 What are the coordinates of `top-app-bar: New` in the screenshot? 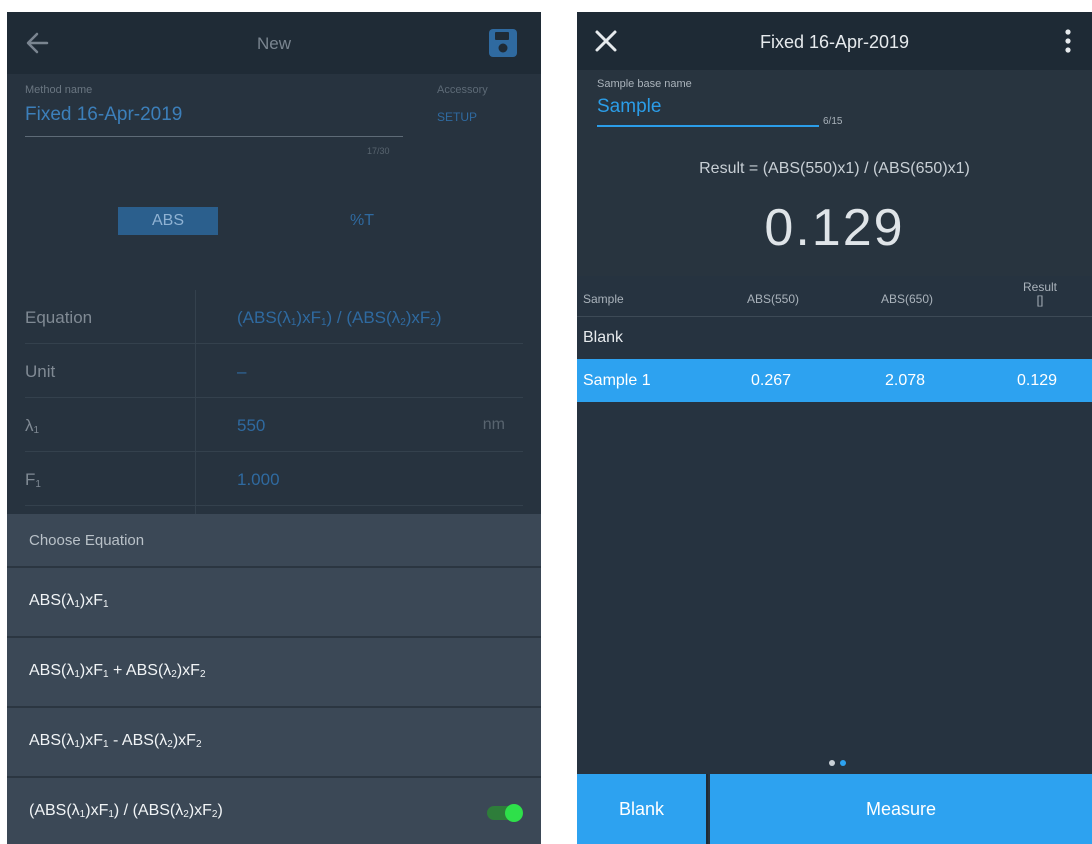 It's located at (274, 43).